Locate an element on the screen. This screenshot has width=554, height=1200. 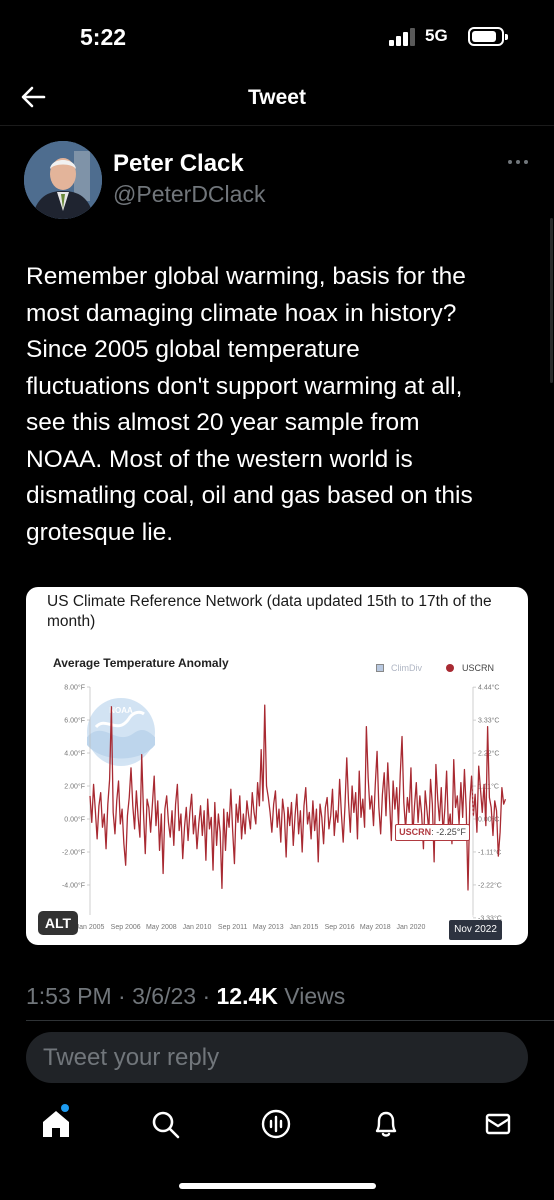
x-tick-label: Jan 2020 is located at coordinates (411, 927).